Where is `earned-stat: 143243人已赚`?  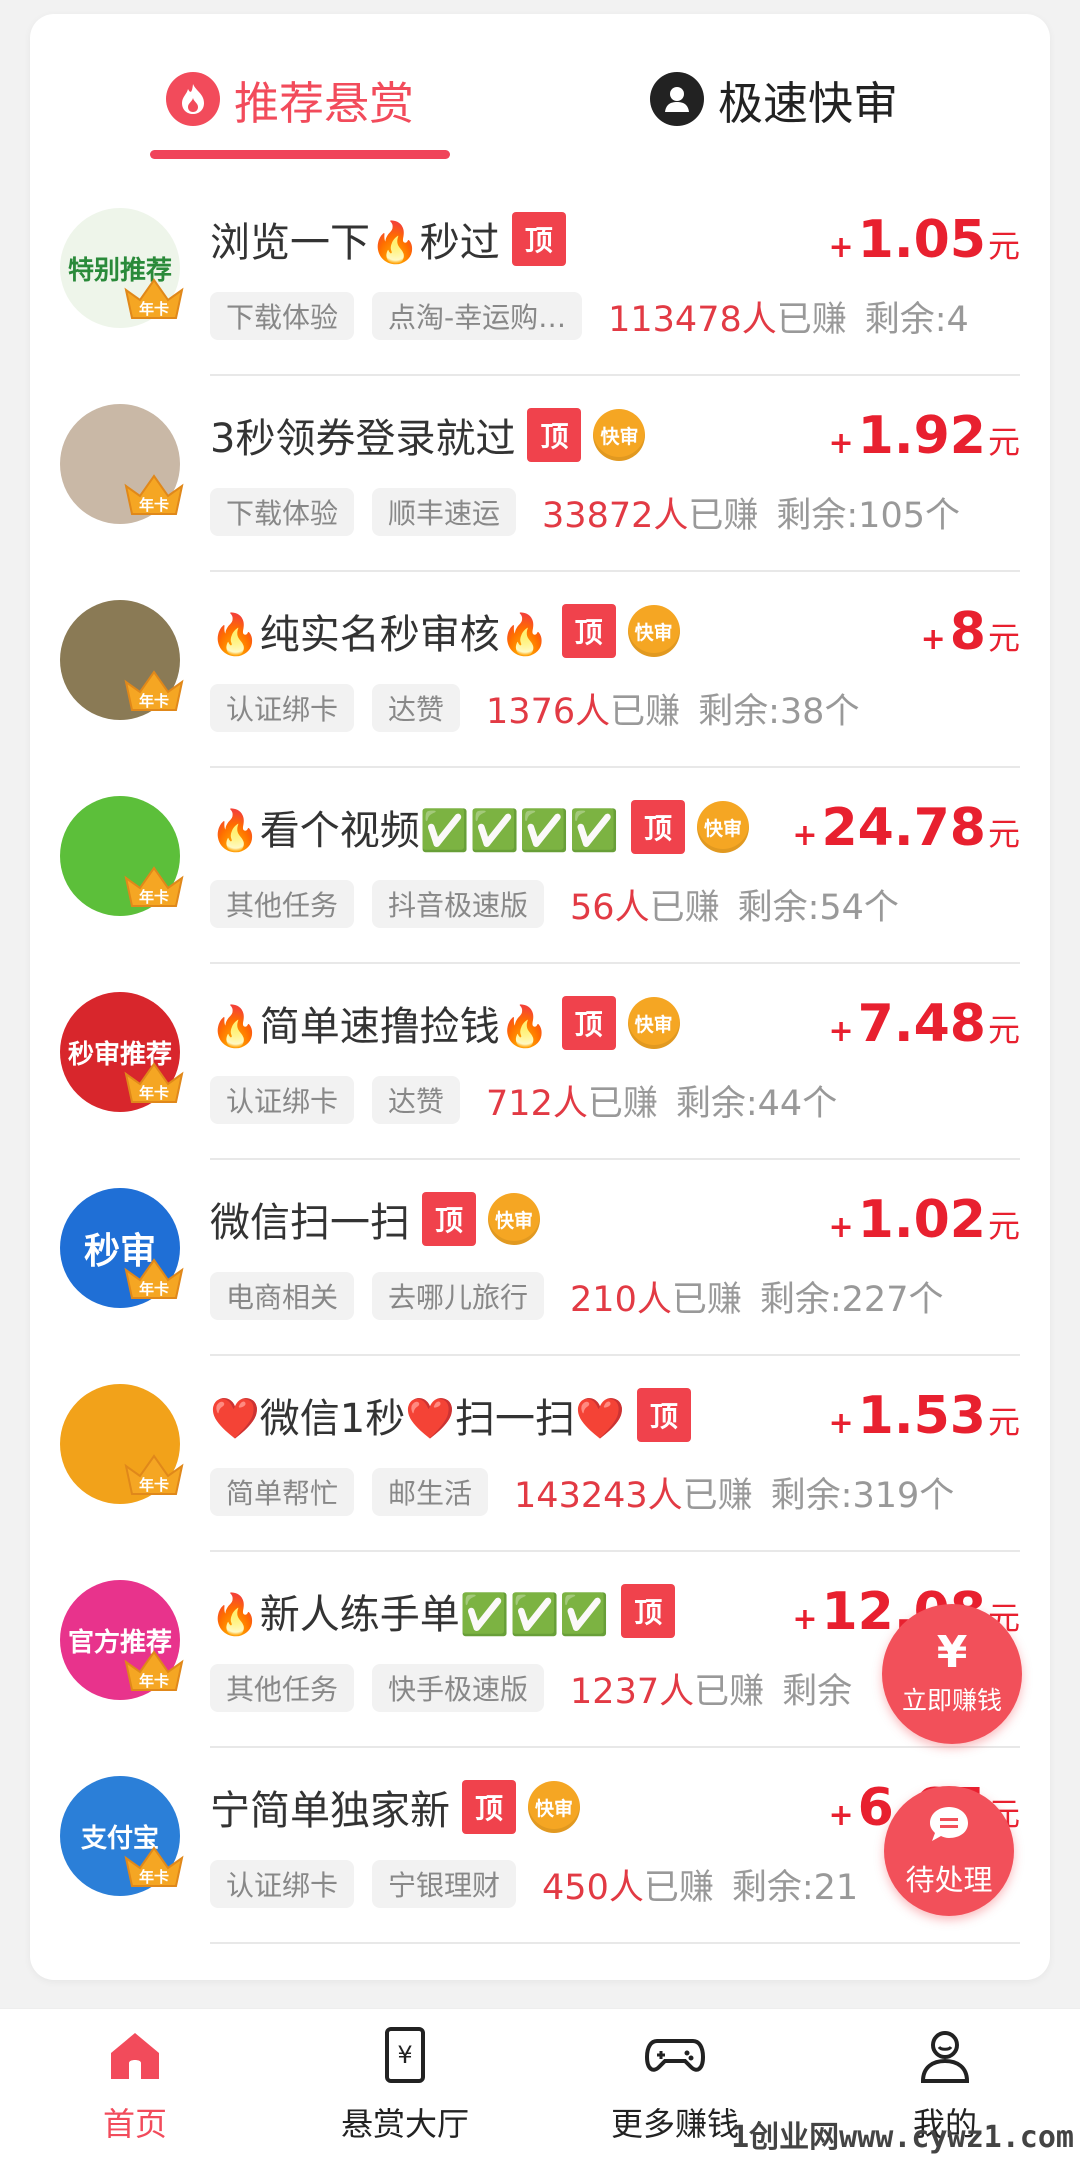 earned-stat: 143243人已赚 is located at coordinates (633, 1492).